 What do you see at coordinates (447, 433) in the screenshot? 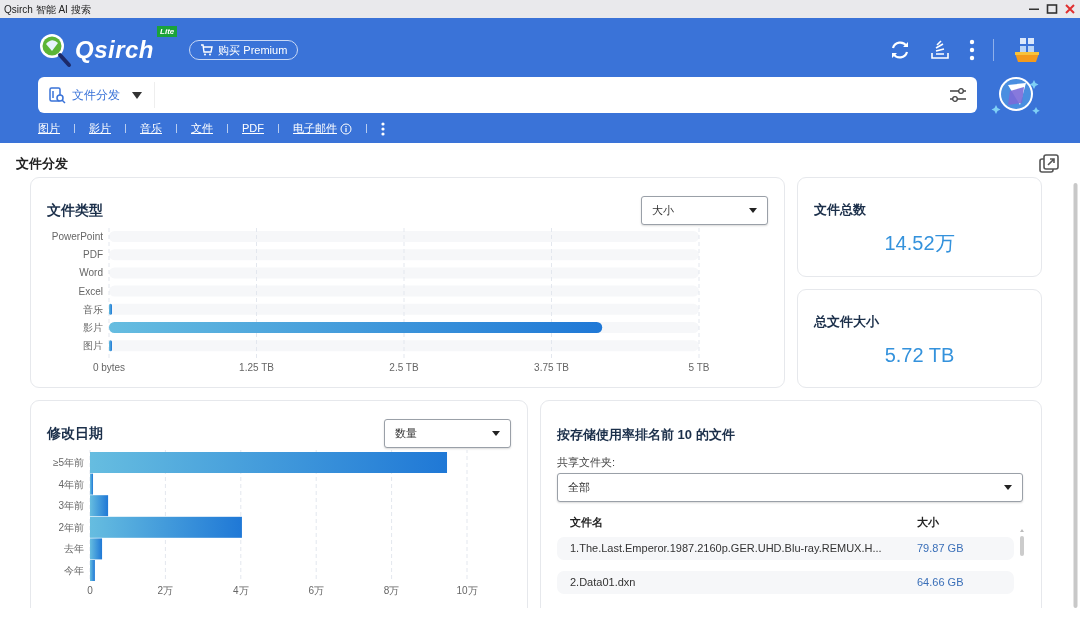
I see `sort-select: 数量` at bounding box center [447, 433].